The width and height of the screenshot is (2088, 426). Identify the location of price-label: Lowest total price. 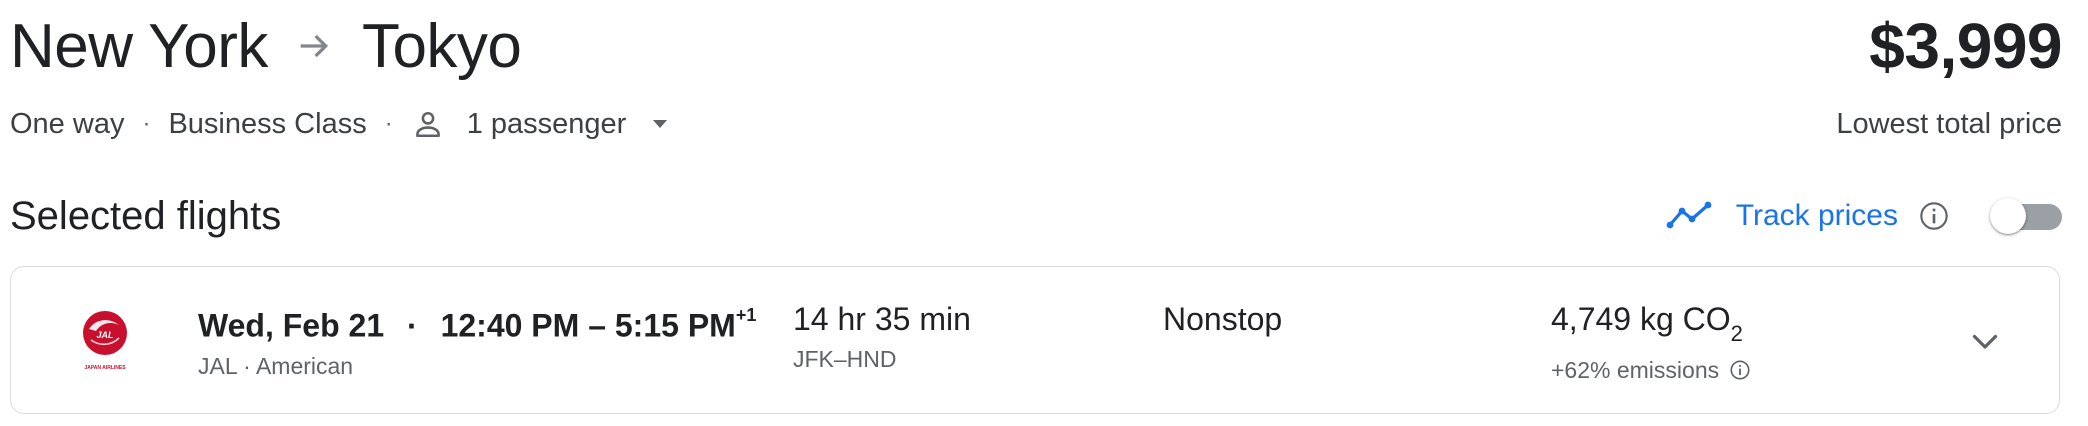
(1949, 124).